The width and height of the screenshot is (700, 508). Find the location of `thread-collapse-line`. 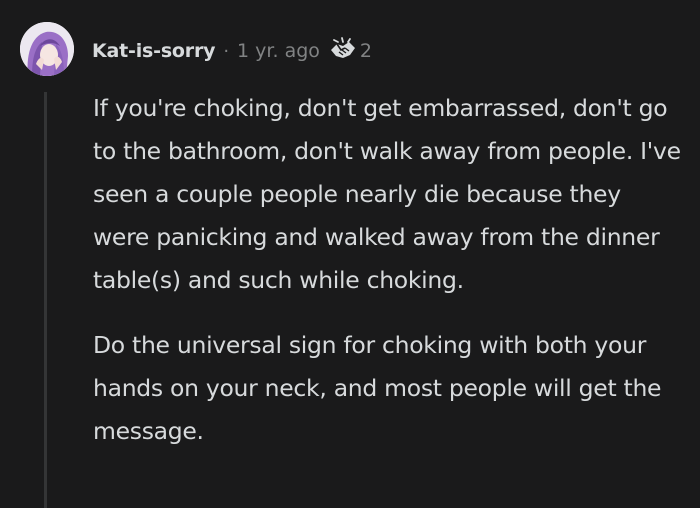

thread-collapse-line is located at coordinates (45, 300).